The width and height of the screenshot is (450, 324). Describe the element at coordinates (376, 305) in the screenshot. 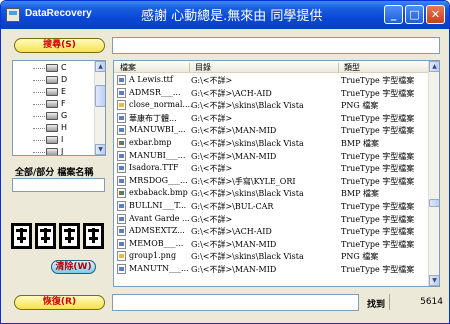

I see `found-label: 找到` at that location.